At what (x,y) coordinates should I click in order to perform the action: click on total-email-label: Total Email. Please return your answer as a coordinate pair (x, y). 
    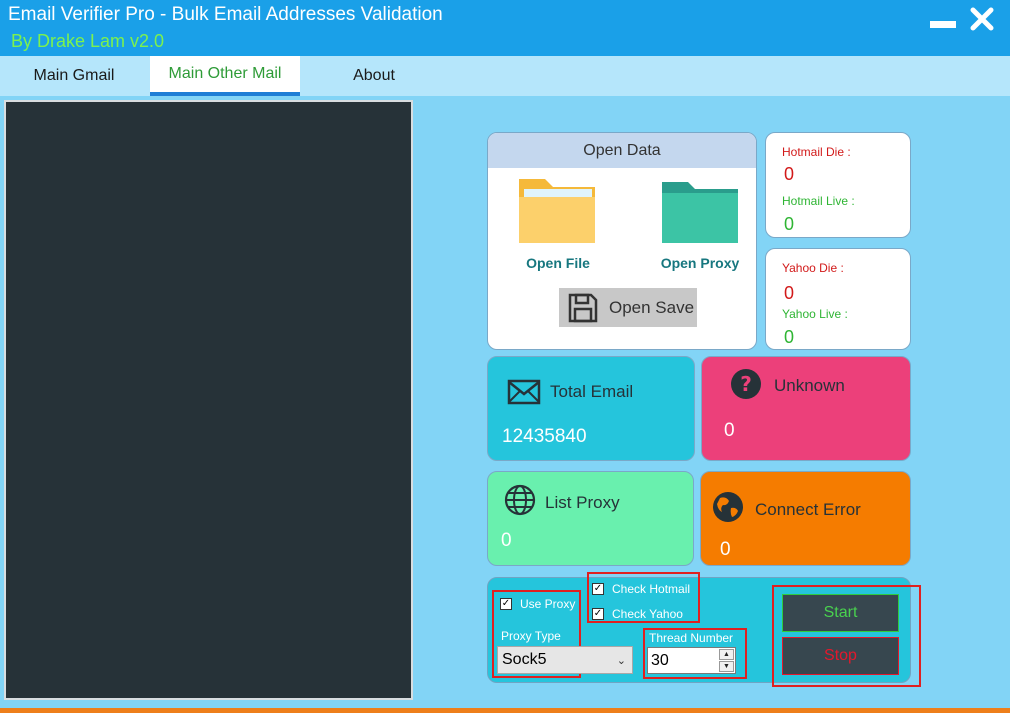
    Looking at the image, I should click on (592, 391).